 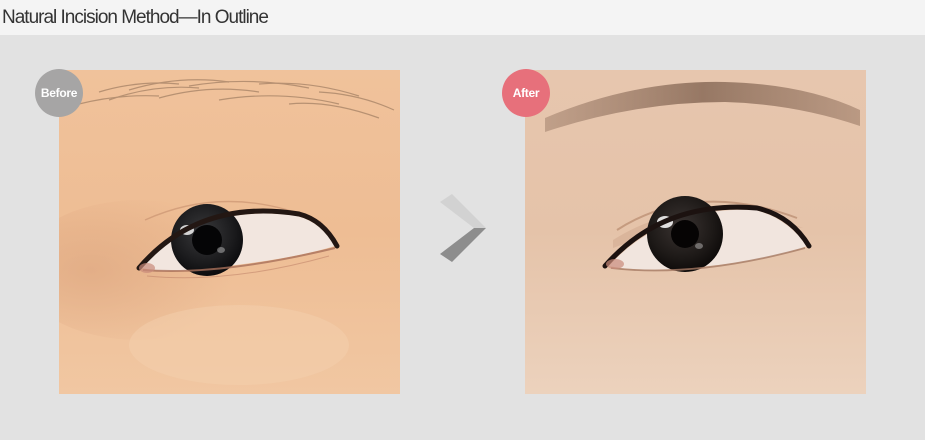 I want to click on page-title: Natural Incision Method—In Outline, so click(x=135, y=17).